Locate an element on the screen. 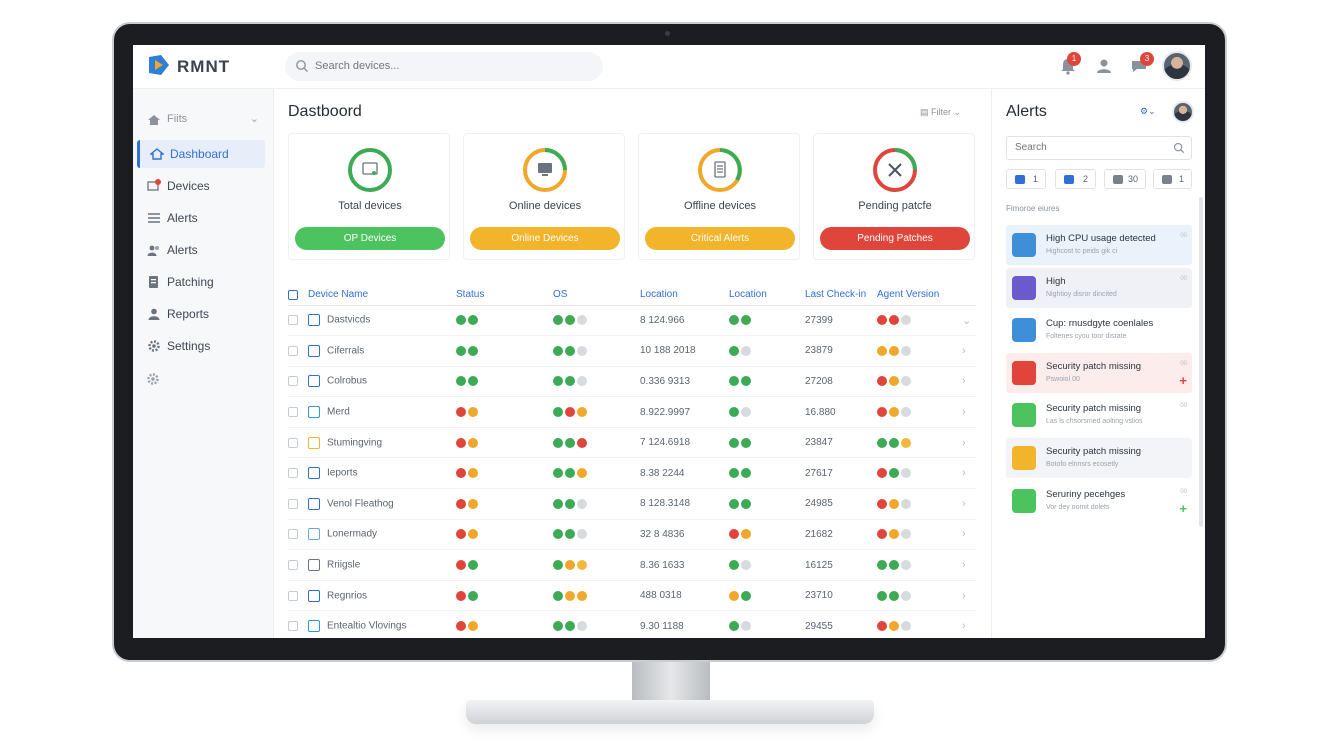 The width and height of the screenshot is (1344, 752). device-name: Rriigsle is located at coordinates (343, 565).